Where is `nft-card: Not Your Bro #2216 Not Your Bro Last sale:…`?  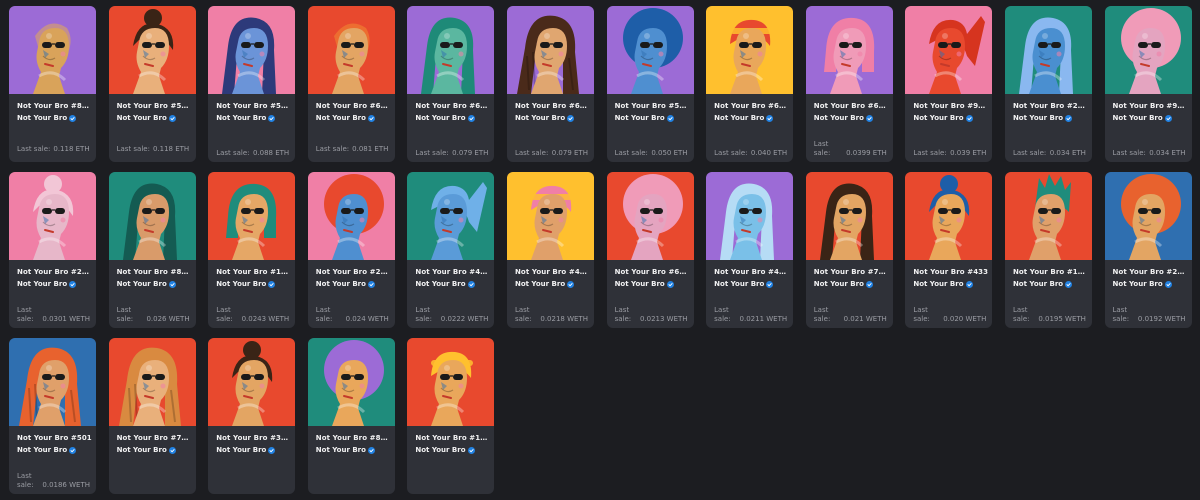
nft-card: Not Your Bro #2216 Not Your Bro Last sale:… is located at coordinates (351, 250).